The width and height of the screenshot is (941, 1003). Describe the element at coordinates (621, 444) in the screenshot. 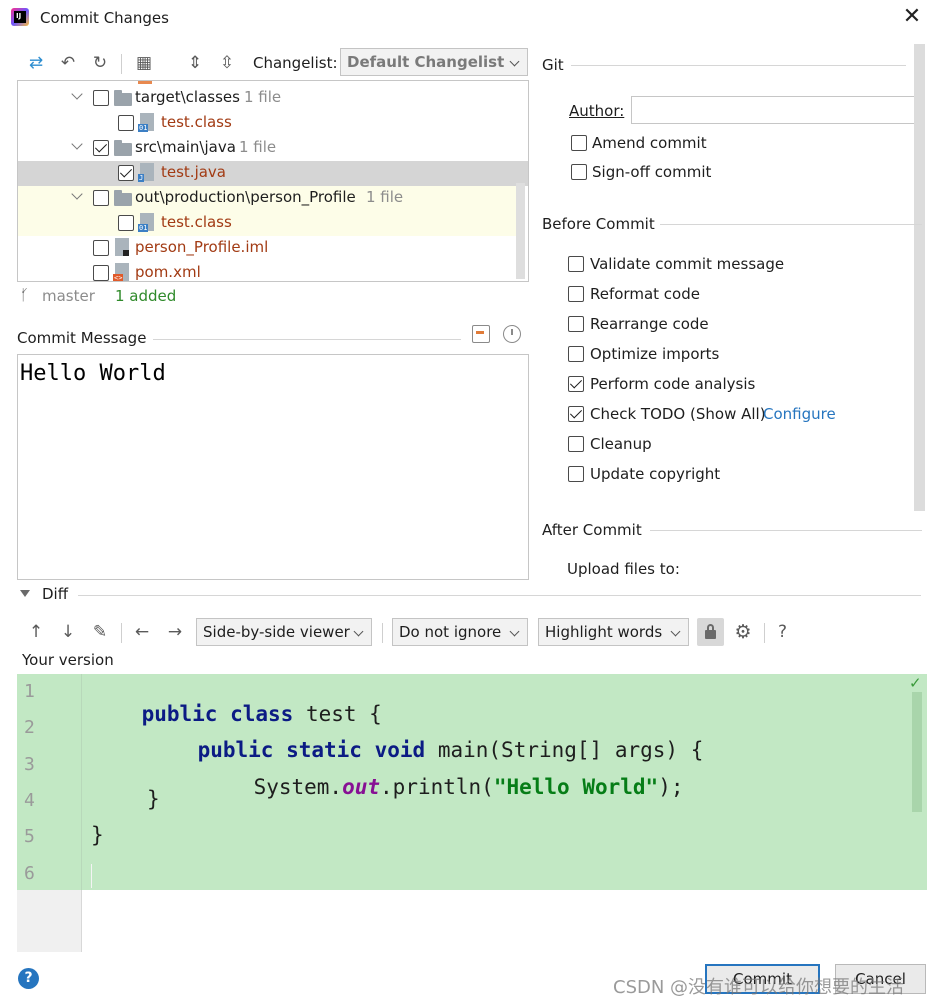

I see `cleanup-label: Cleanup` at that location.